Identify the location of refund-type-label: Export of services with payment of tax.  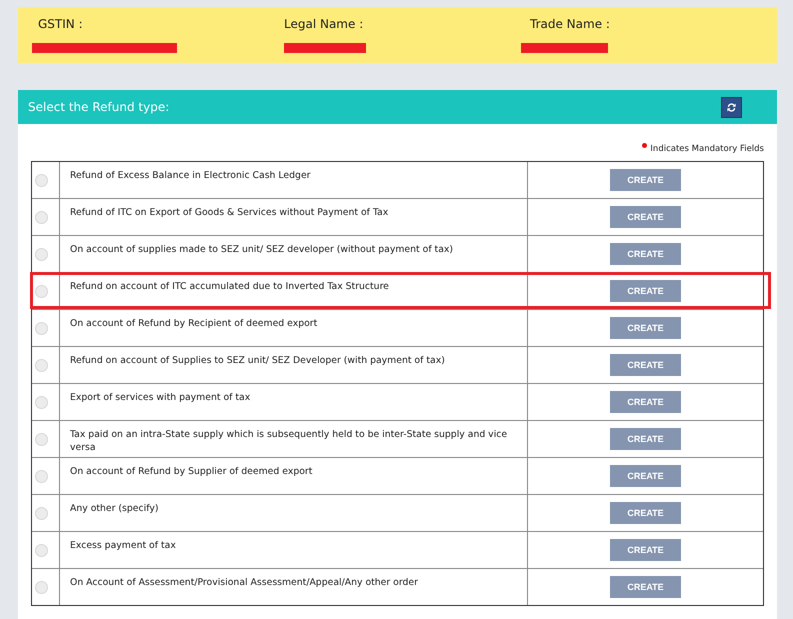
(161, 397).